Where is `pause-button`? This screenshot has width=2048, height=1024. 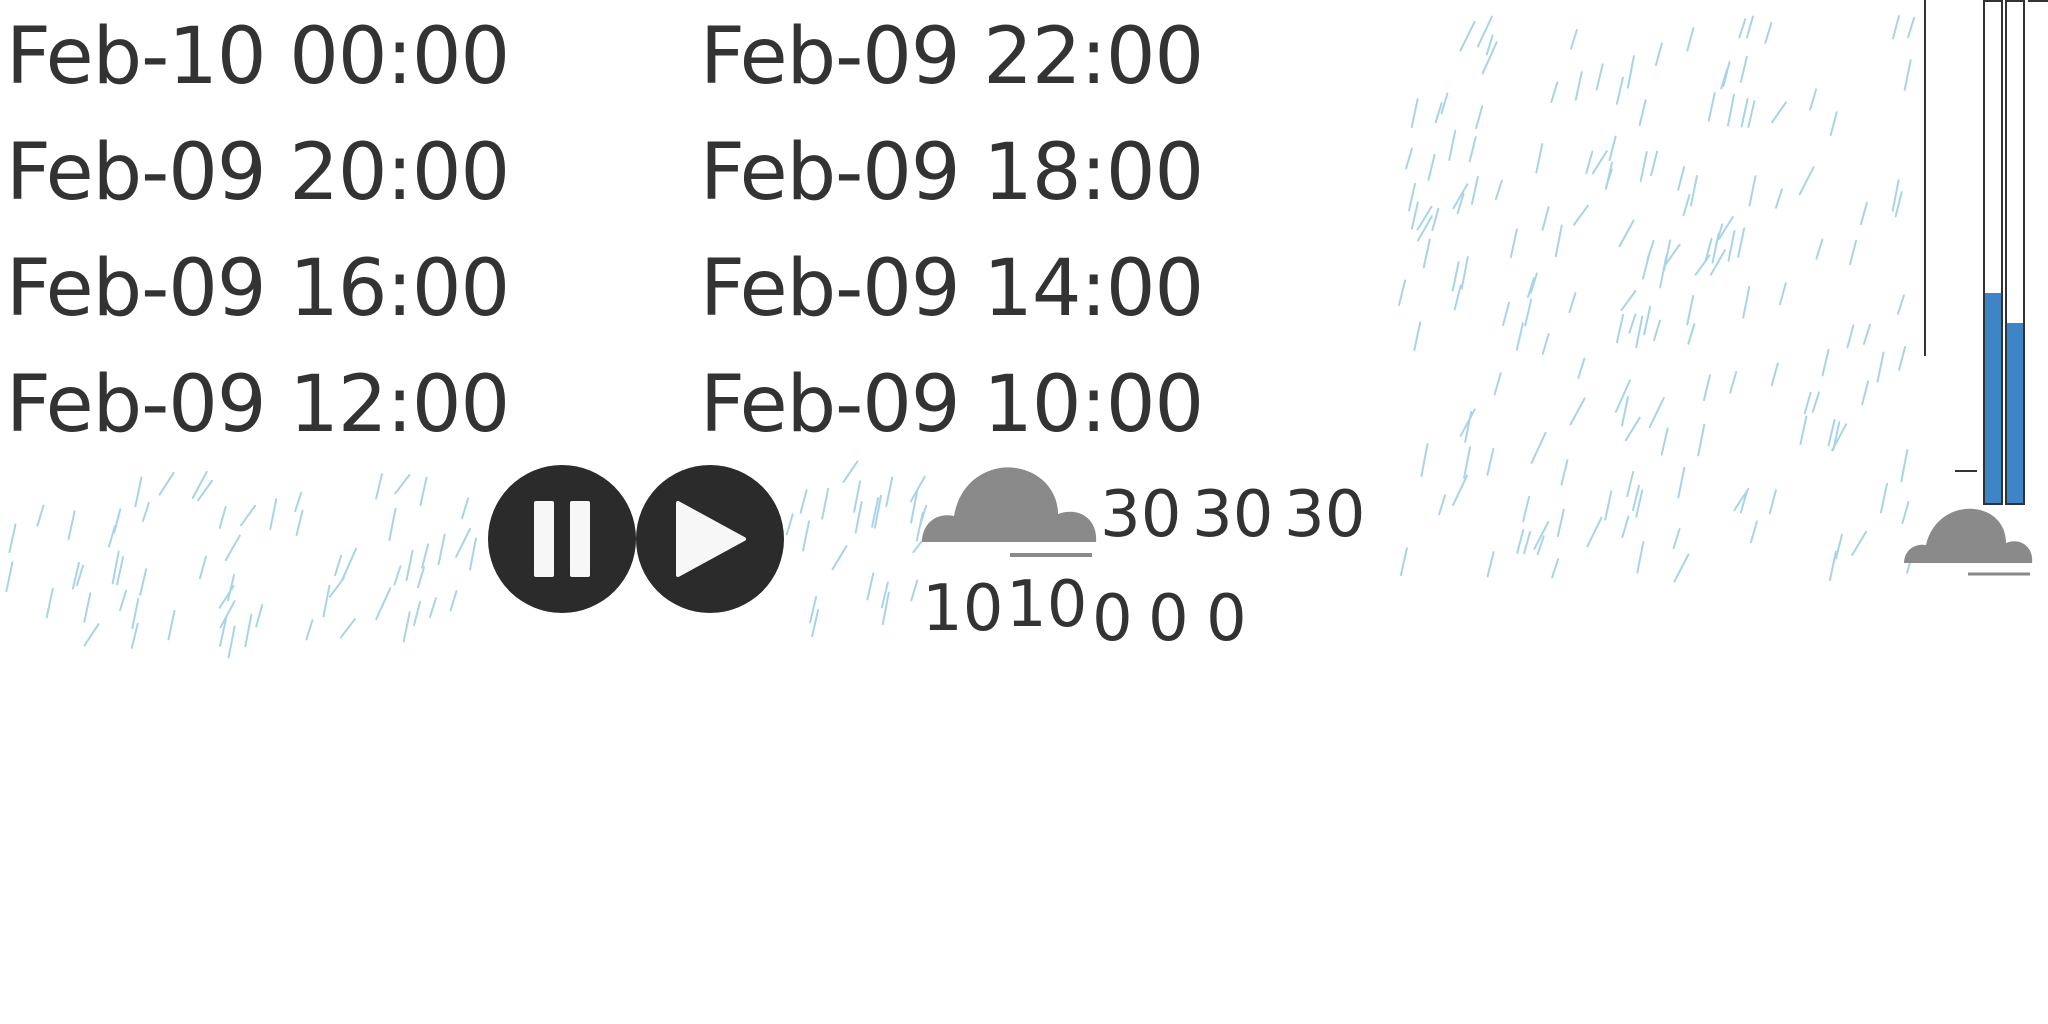 pause-button is located at coordinates (562, 539).